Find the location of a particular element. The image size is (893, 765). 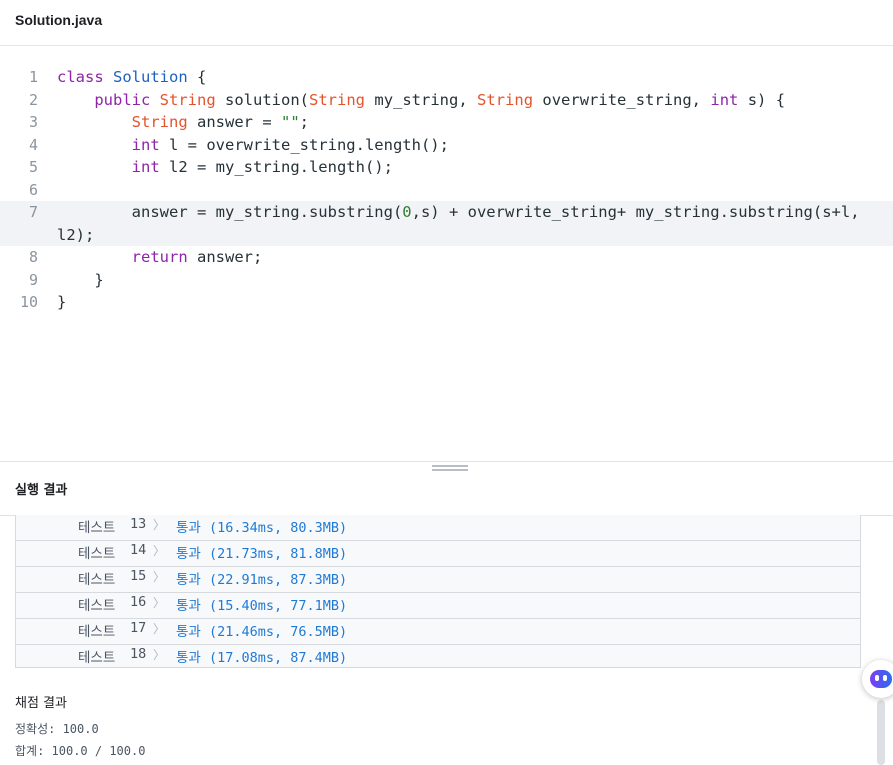

results-scrollbar is located at coordinates (881, 732).